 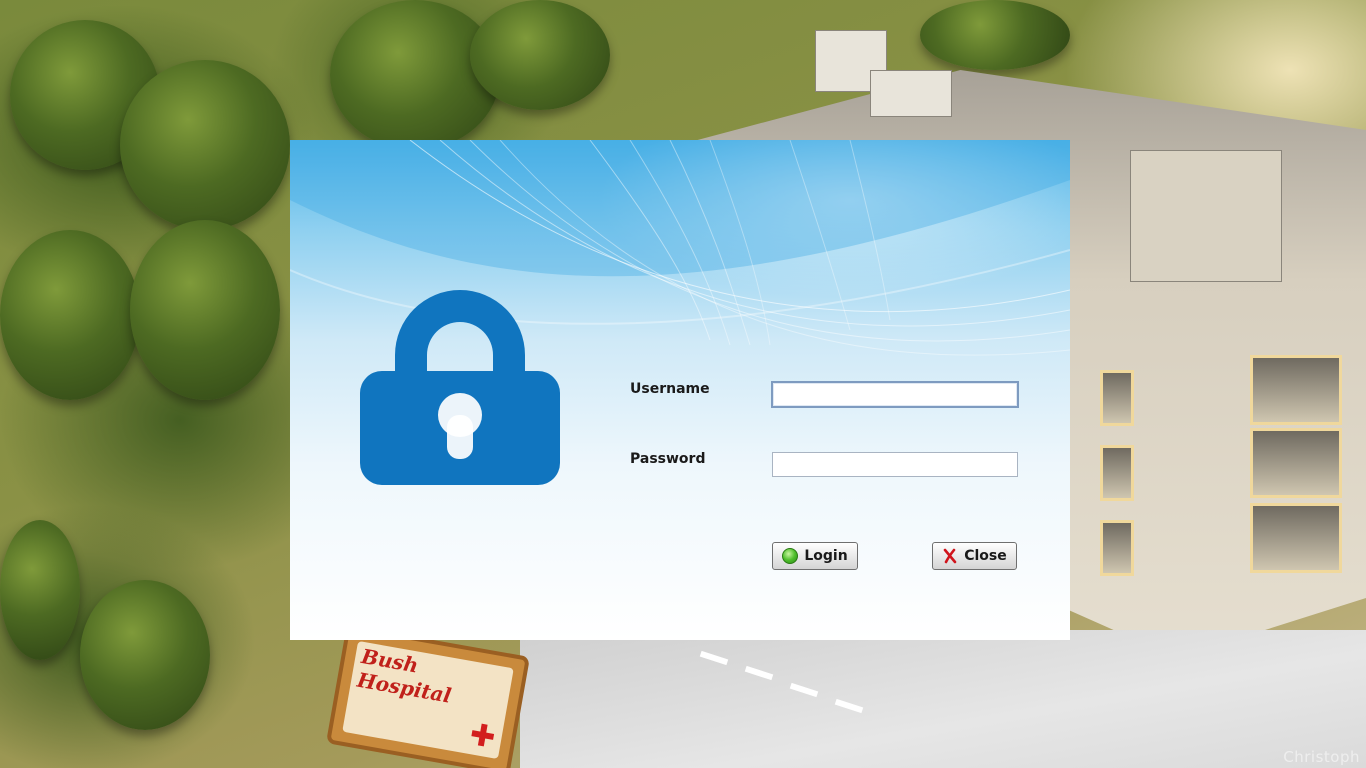 I want to click on username-label: Username, so click(x=670, y=389).